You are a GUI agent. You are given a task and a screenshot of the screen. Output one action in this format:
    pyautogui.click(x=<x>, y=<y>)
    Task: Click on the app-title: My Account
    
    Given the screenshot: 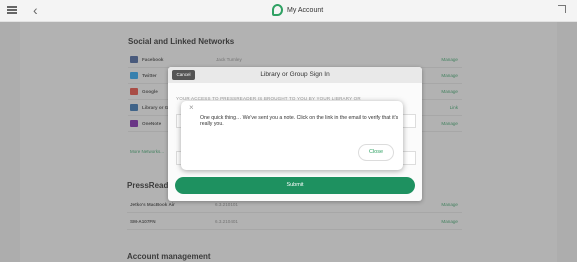 What is the action you would take?
    pyautogui.click(x=297, y=10)
    